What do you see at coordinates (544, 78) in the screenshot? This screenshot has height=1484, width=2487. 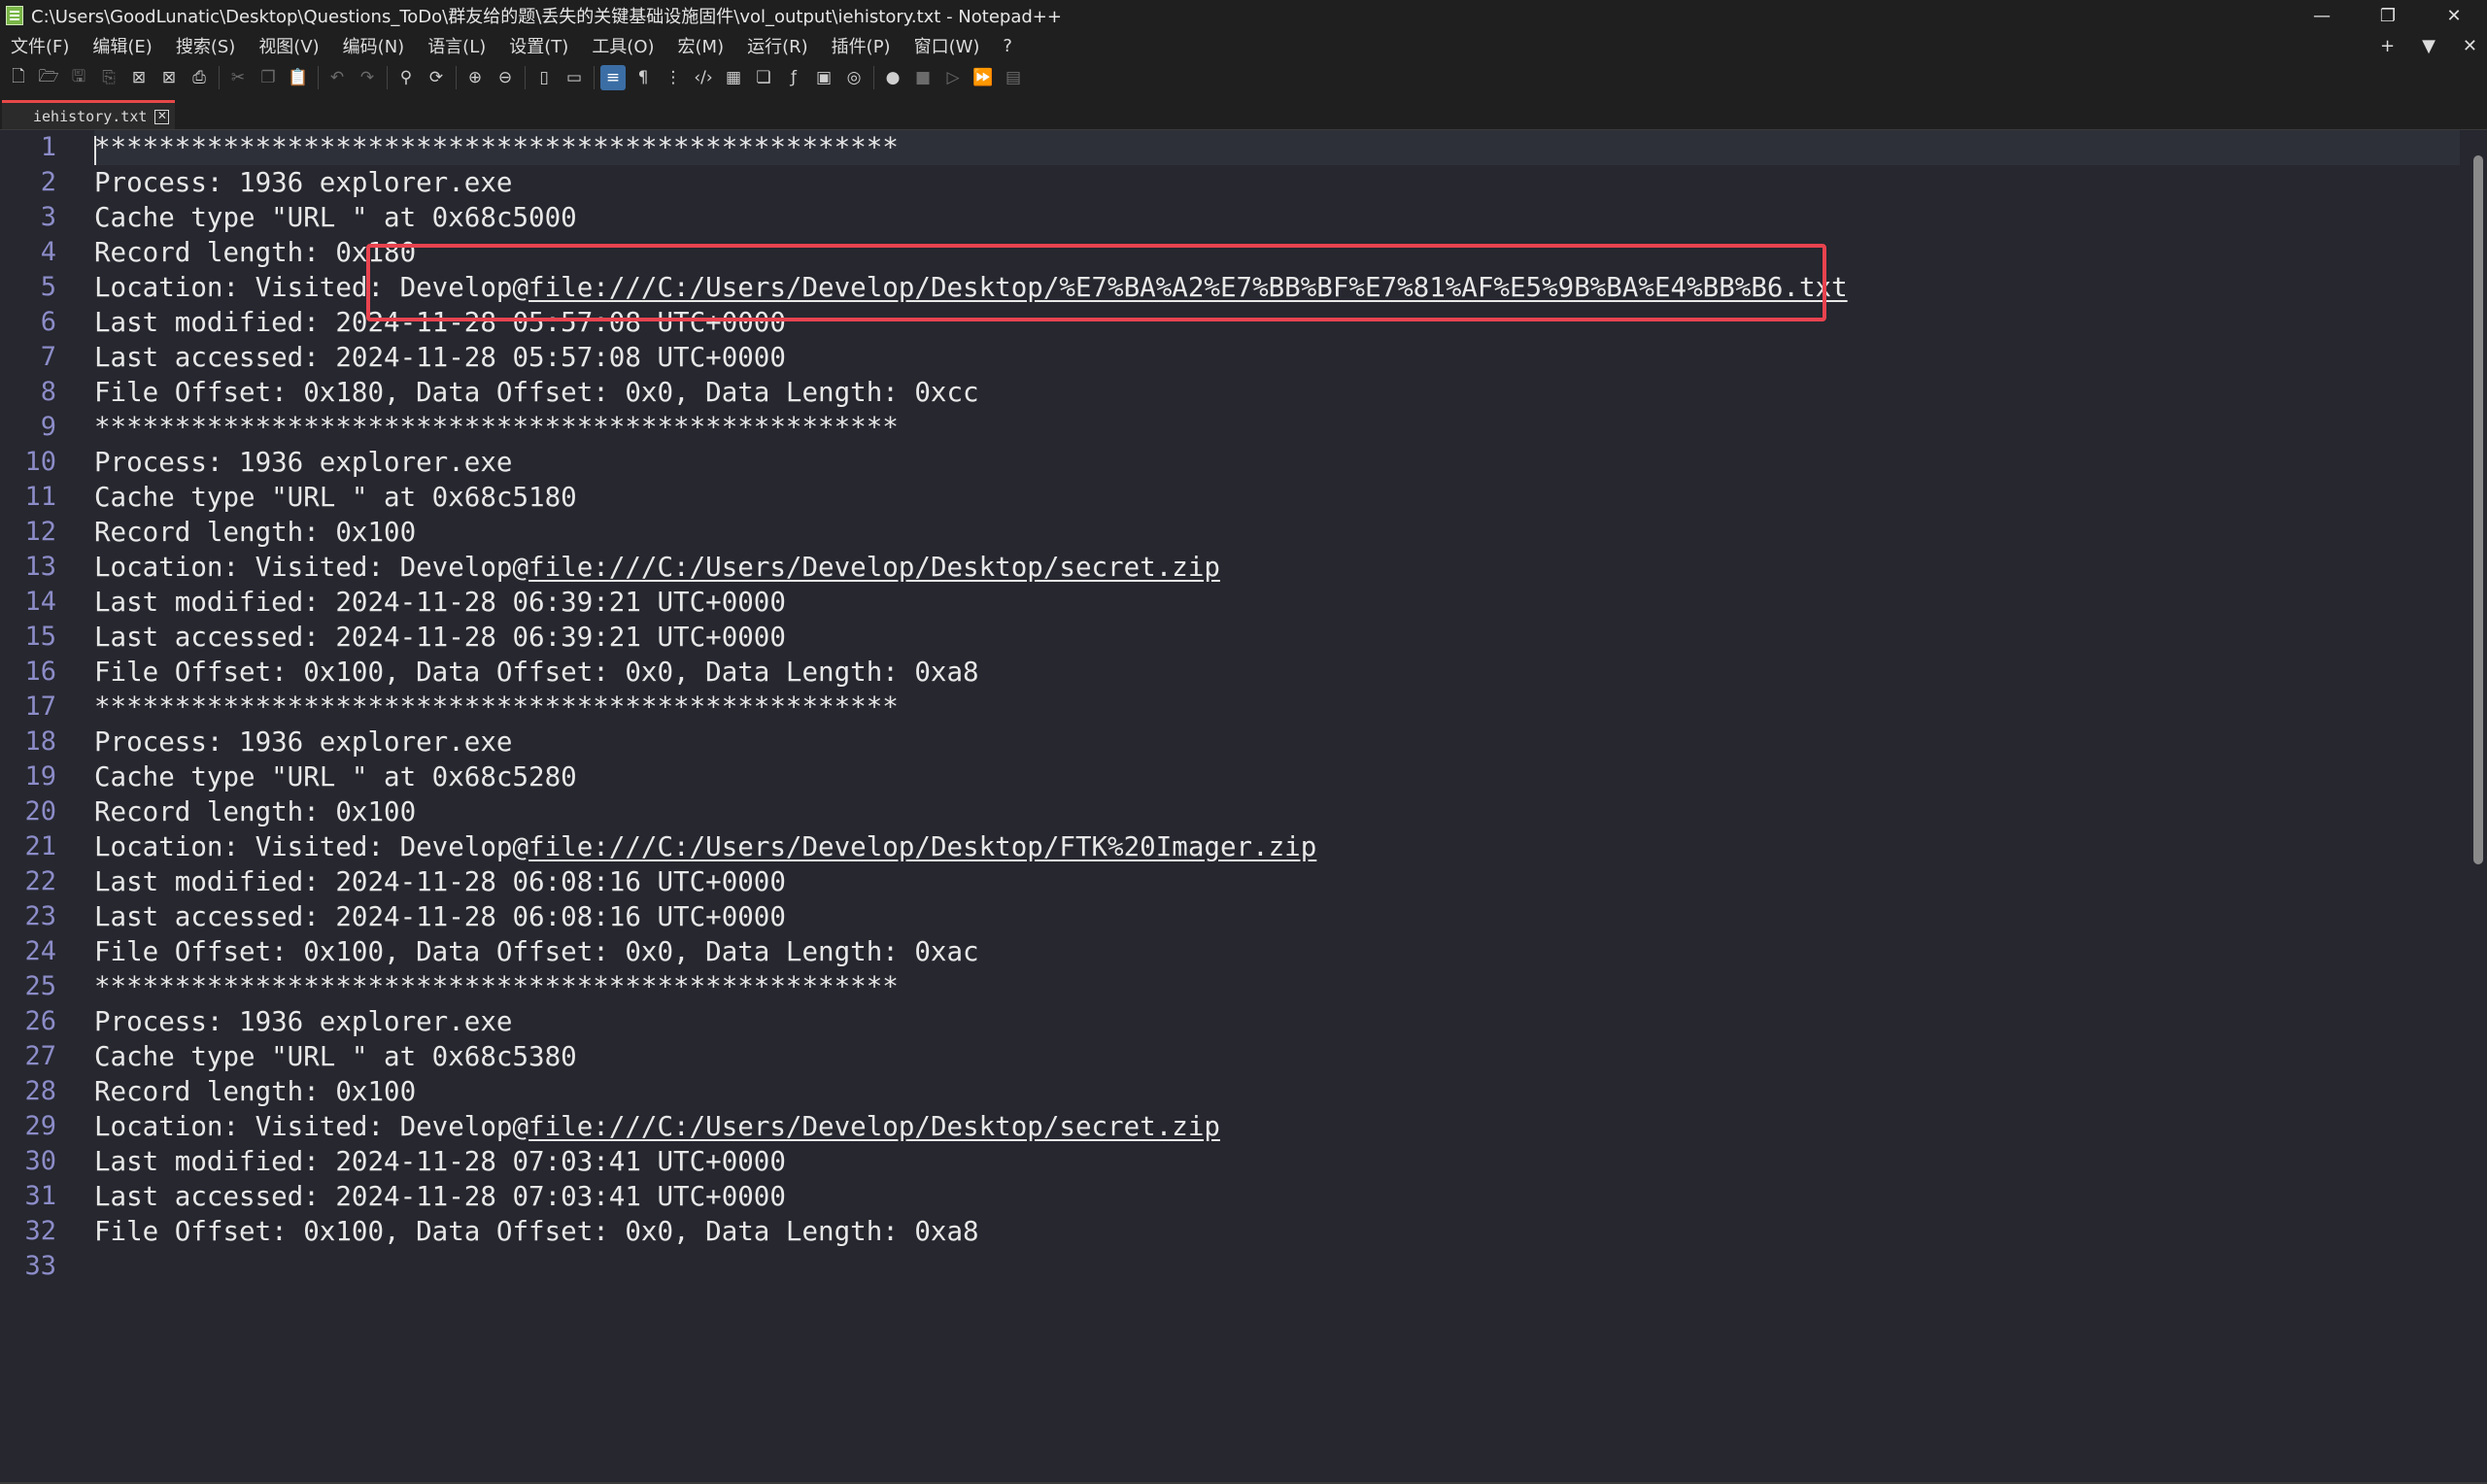 I see `sync-vertical-icon: ▯` at bounding box center [544, 78].